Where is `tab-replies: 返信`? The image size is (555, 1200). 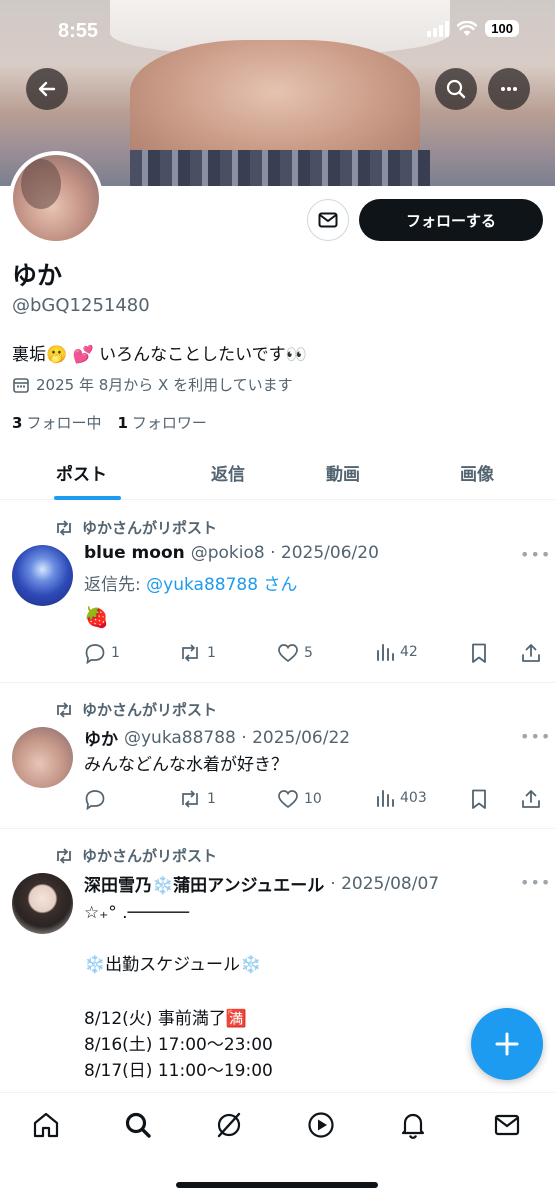 tab-replies: 返信 is located at coordinates (228, 472).